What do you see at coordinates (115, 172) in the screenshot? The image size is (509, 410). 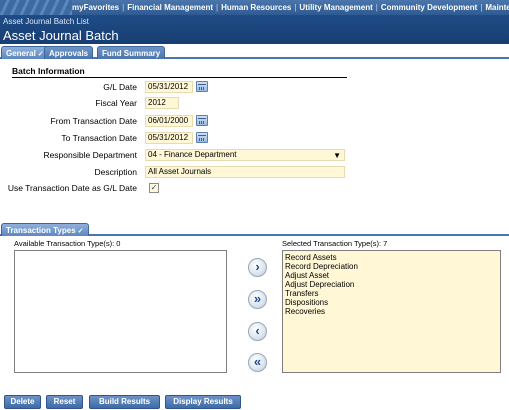 I see `description-label: Description` at bounding box center [115, 172].